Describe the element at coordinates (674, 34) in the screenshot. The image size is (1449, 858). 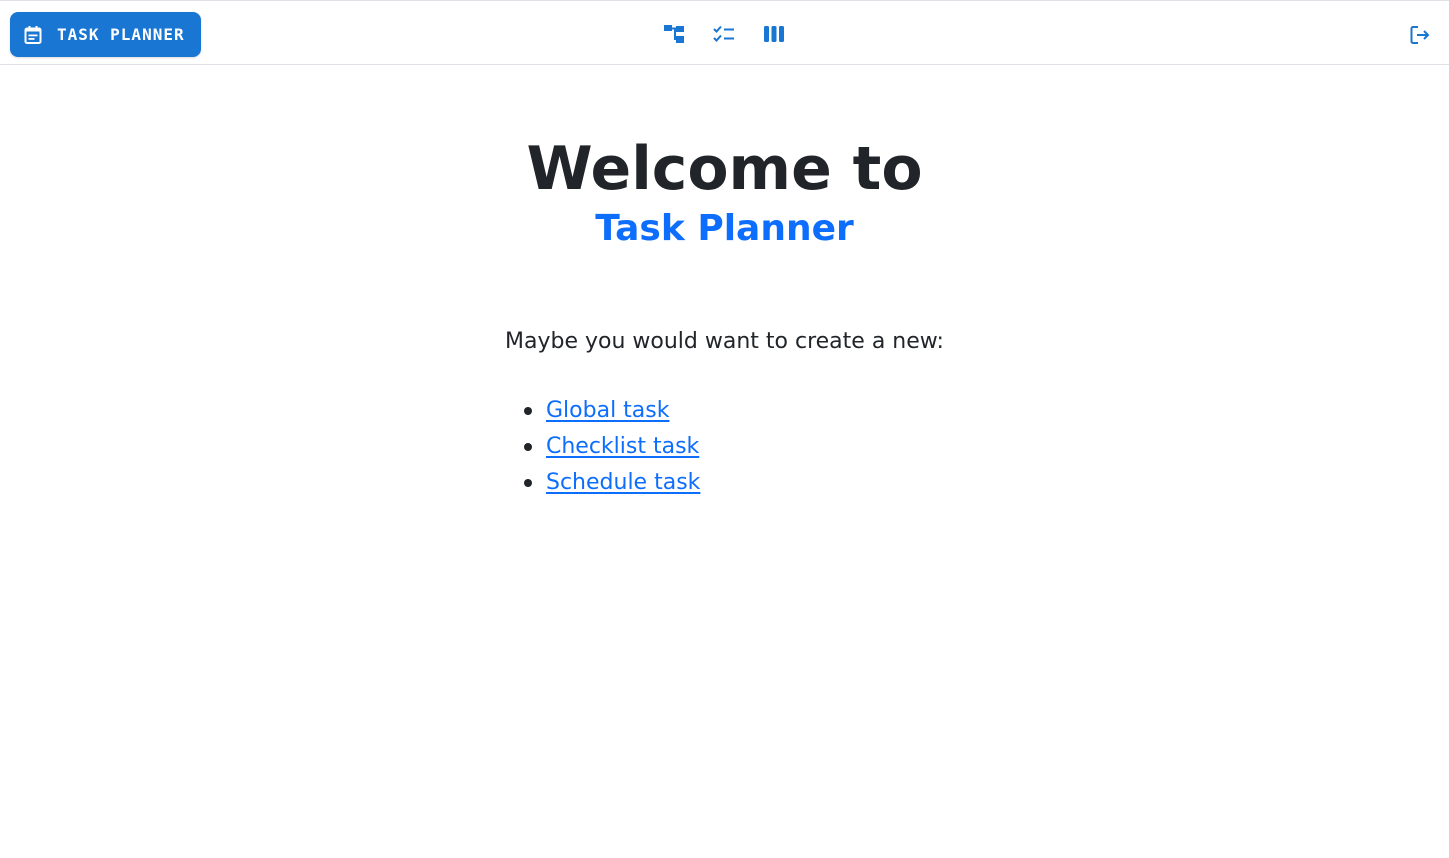
I see `hierarchy-icon` at that location.